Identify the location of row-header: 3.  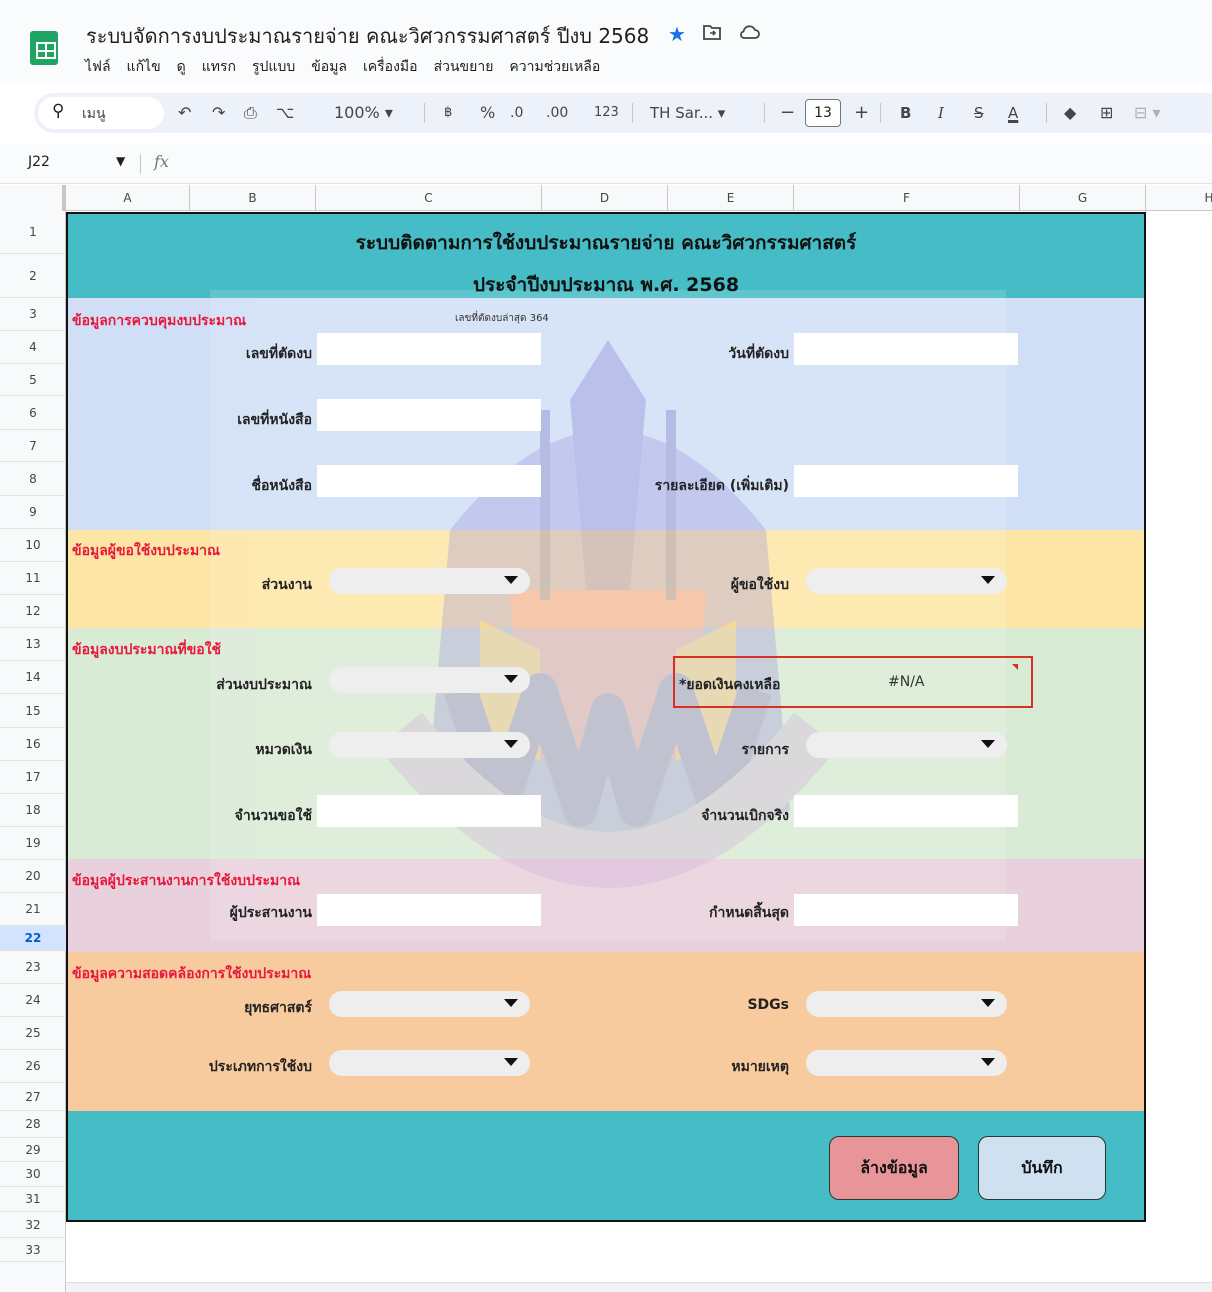
(33, 314).